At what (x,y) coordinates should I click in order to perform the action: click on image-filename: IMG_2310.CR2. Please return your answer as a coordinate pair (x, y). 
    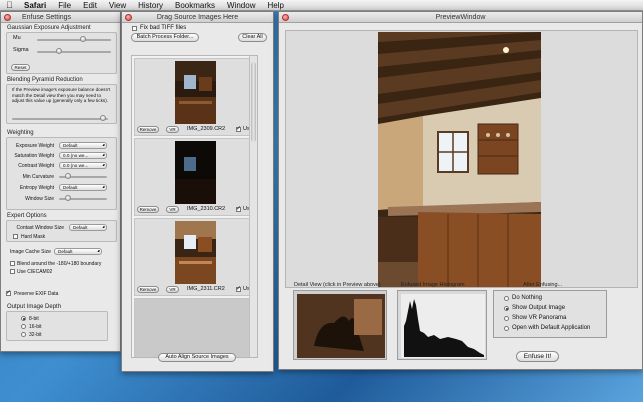
    Looking at the image, I should click on (206, 209).